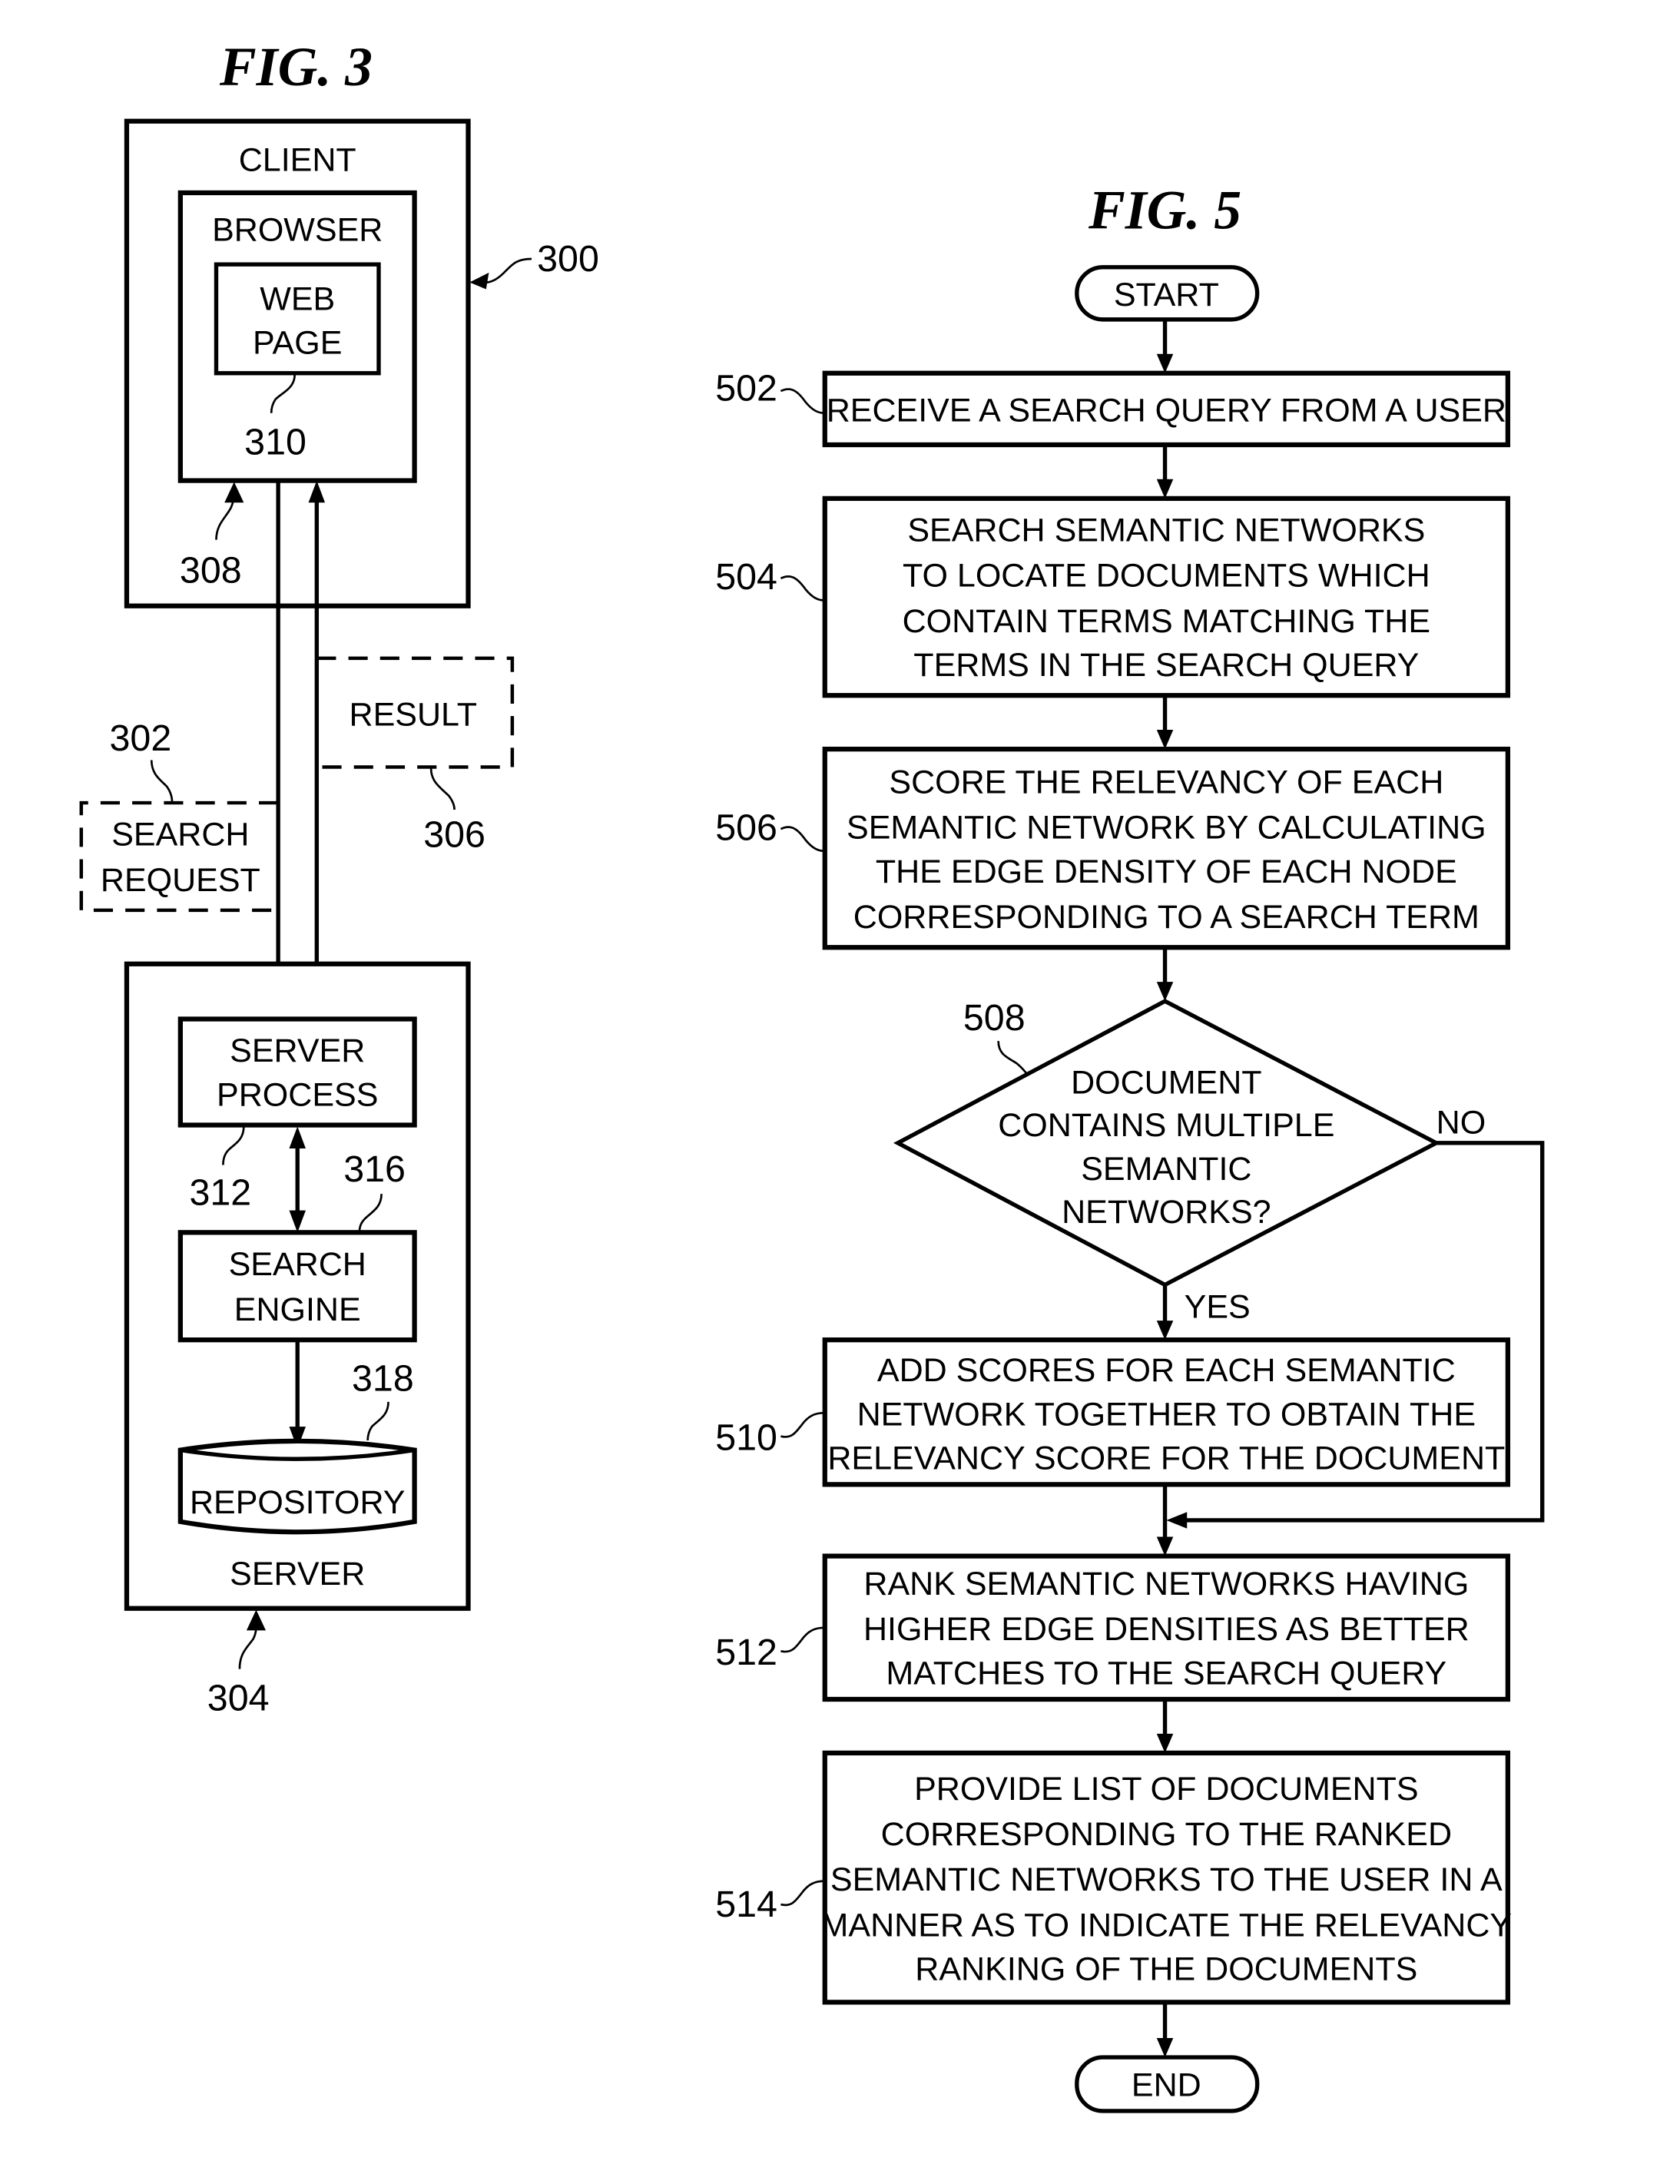 The width and height of the screenshot is (1680, 2184). I want to click on step-504-line1: SEARCH SEMANTIC NETWORKS, so click(1166, 530).